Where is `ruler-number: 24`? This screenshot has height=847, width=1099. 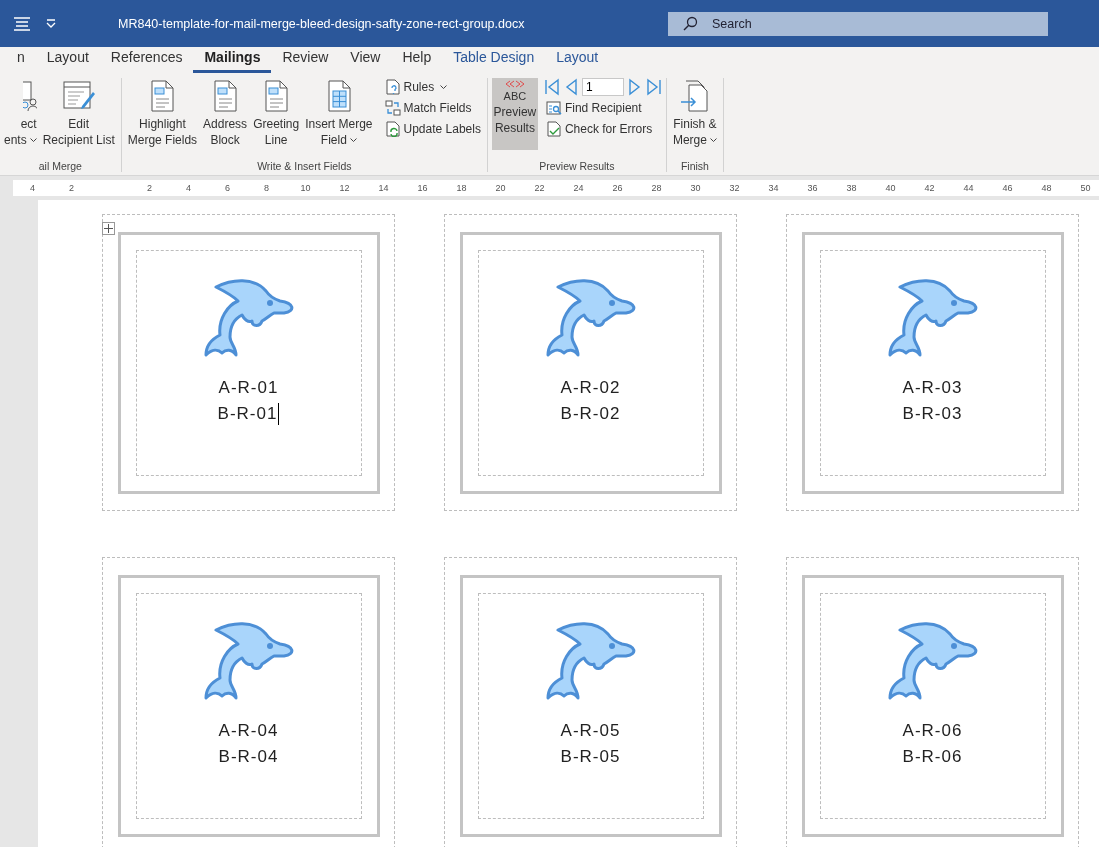
ruler-number: 24 is located at coordinates (578, 188).